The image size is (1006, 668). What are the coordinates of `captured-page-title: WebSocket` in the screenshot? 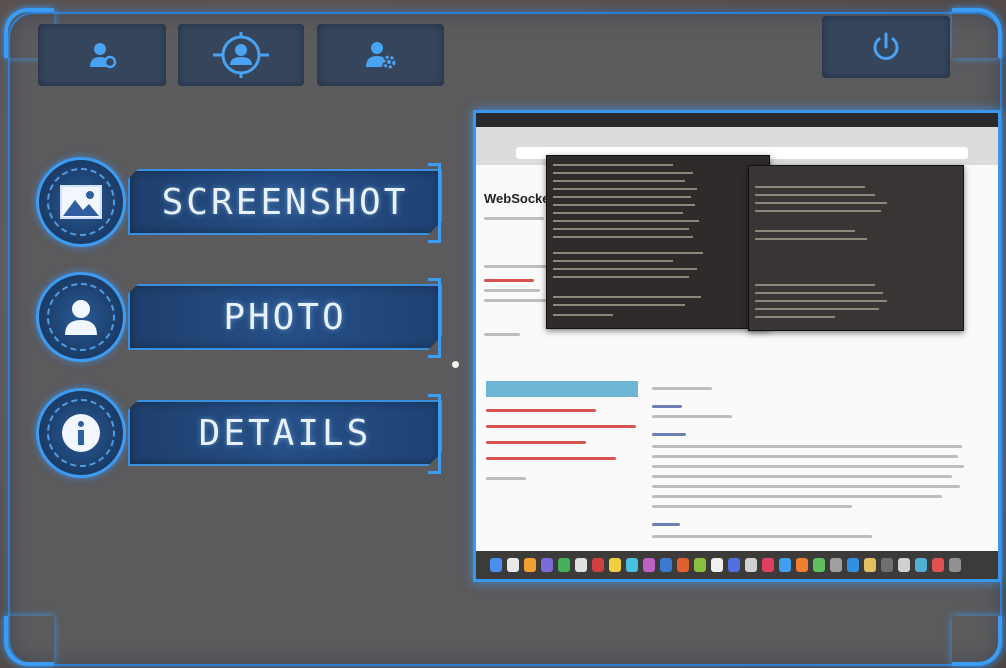 It's located at (519, 198).